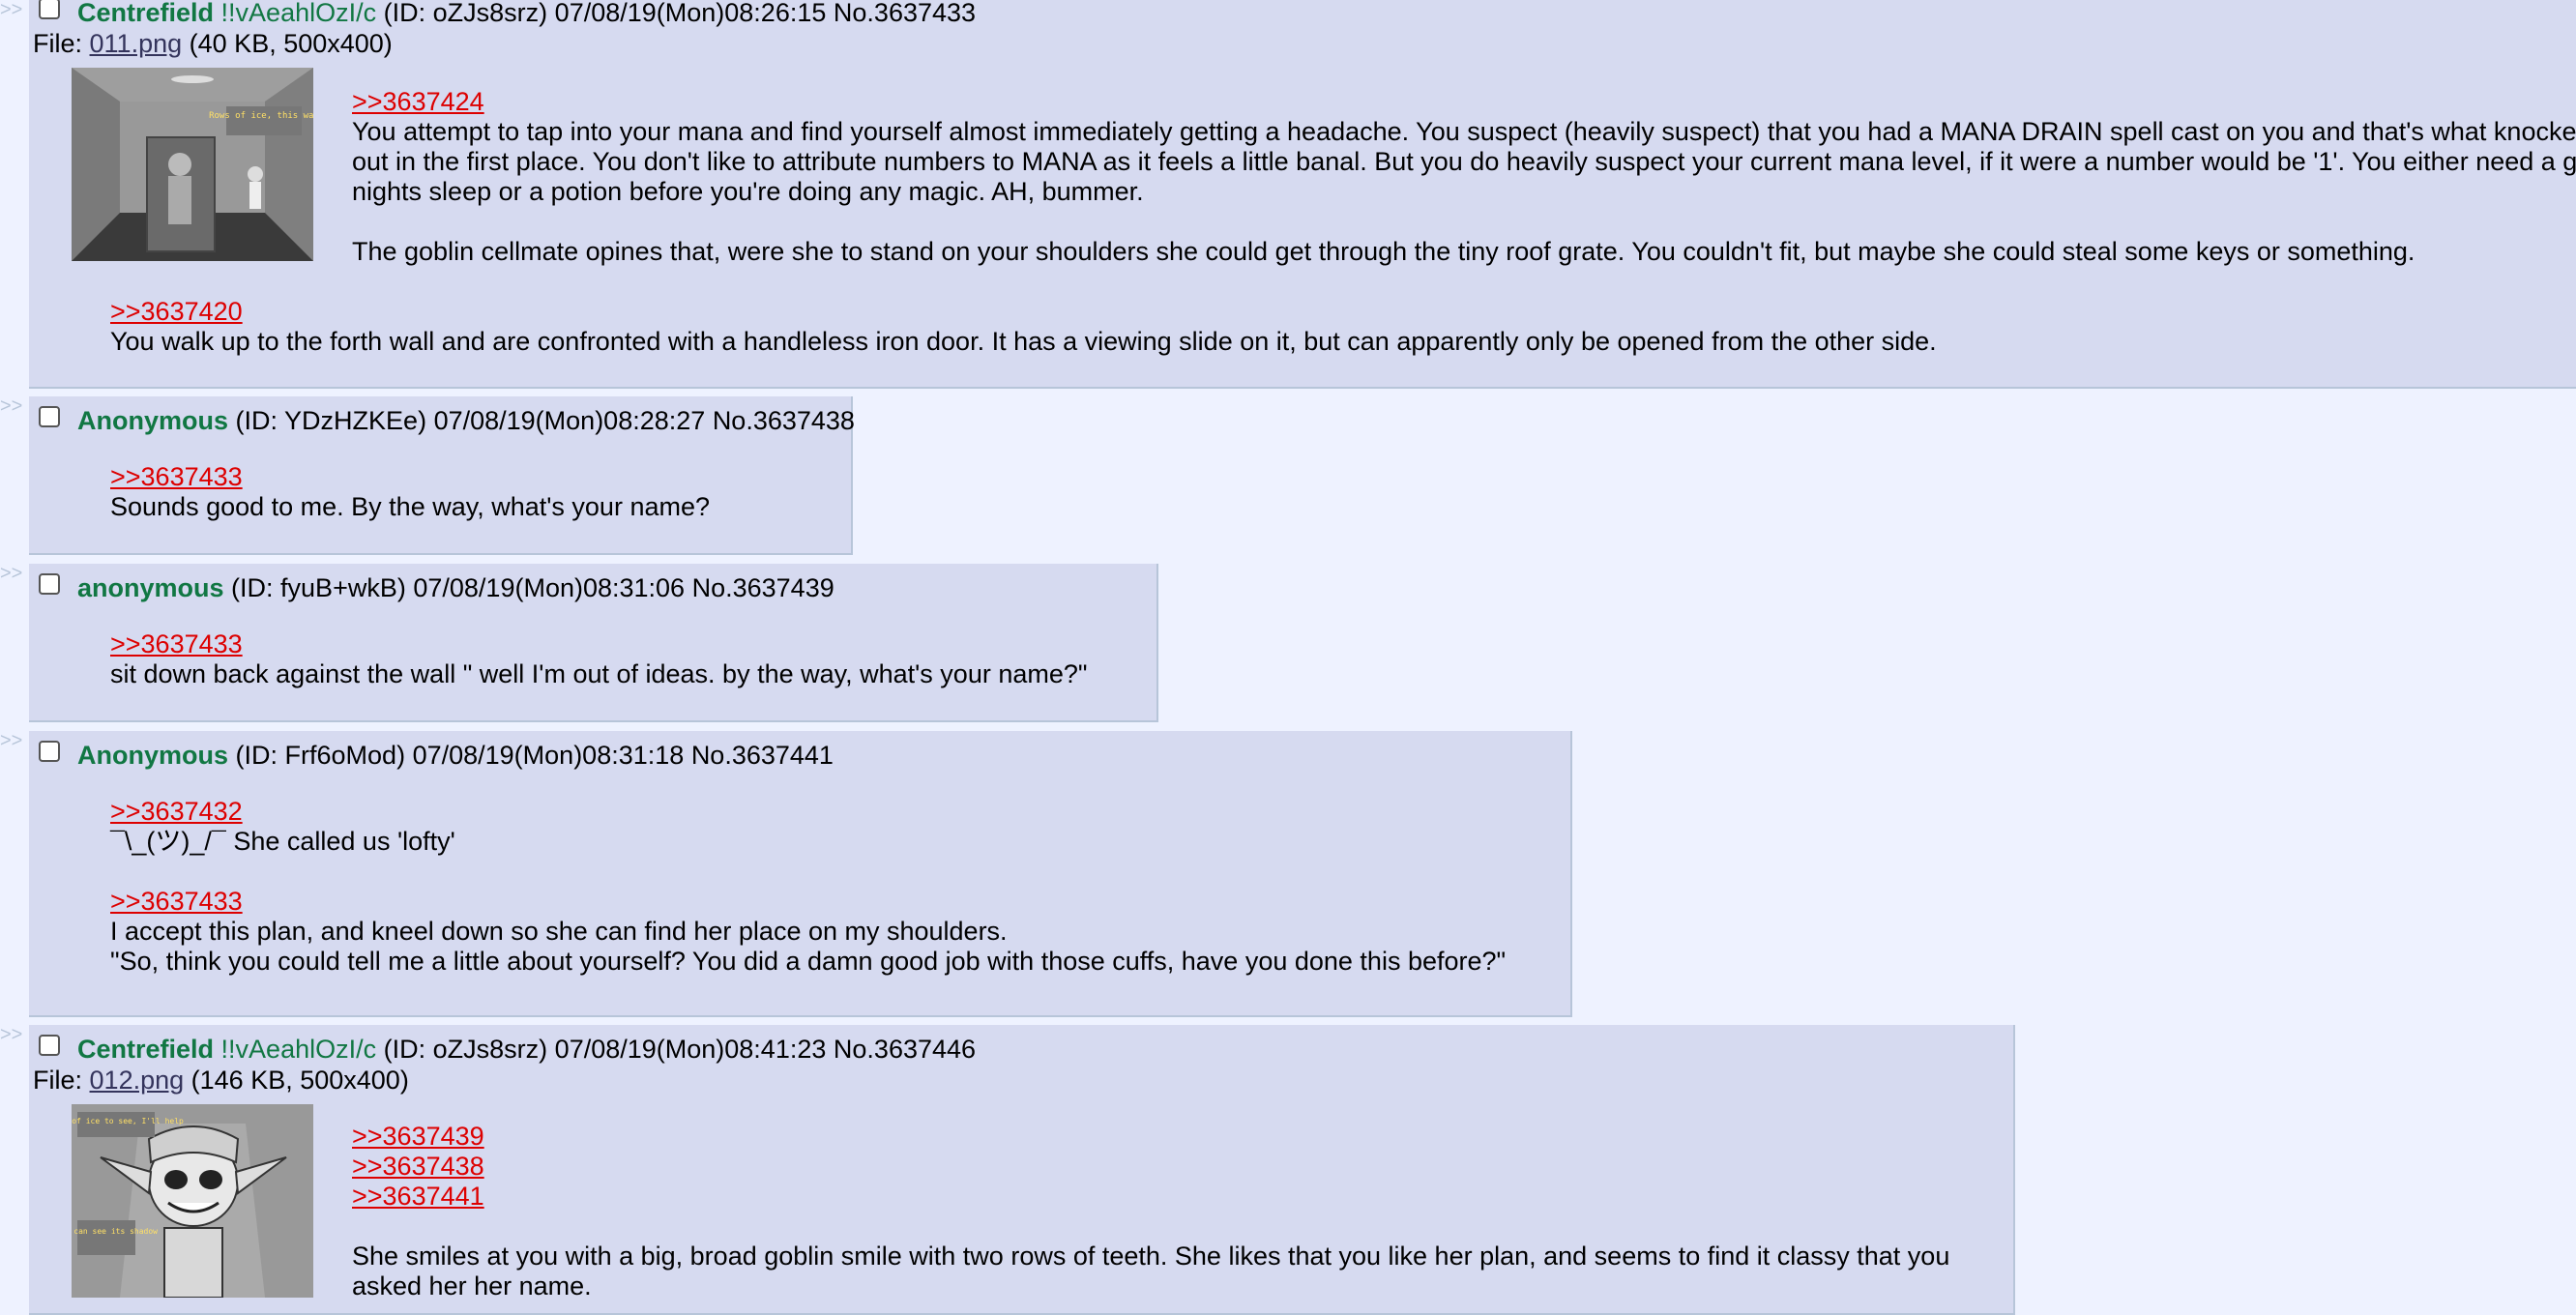 This screenshot has height=1315, width=2576. Describe the element at coordinates (291, 43) in the screenshot. I see `file-meta: (40 KB, 500x400)` at that location.